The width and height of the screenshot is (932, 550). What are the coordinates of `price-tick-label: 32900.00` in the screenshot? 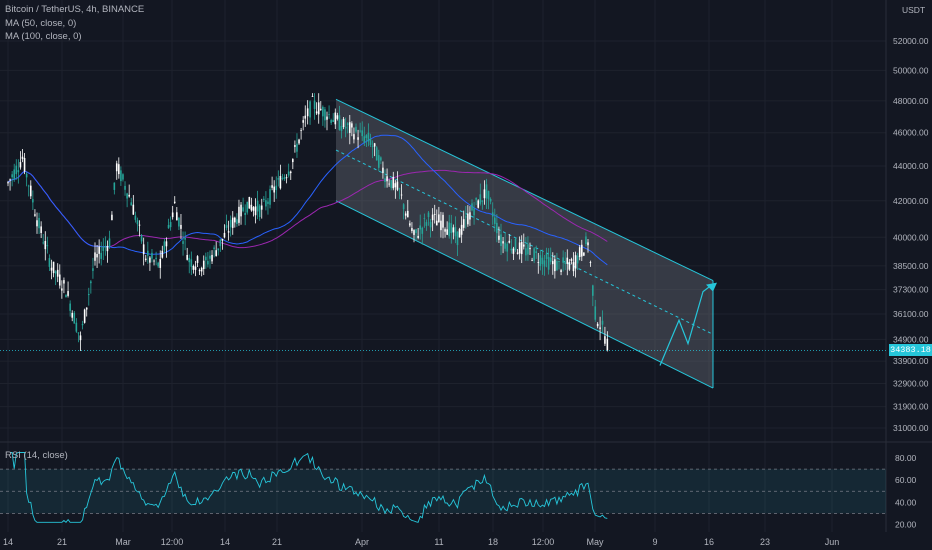 It's located at (911, 383).